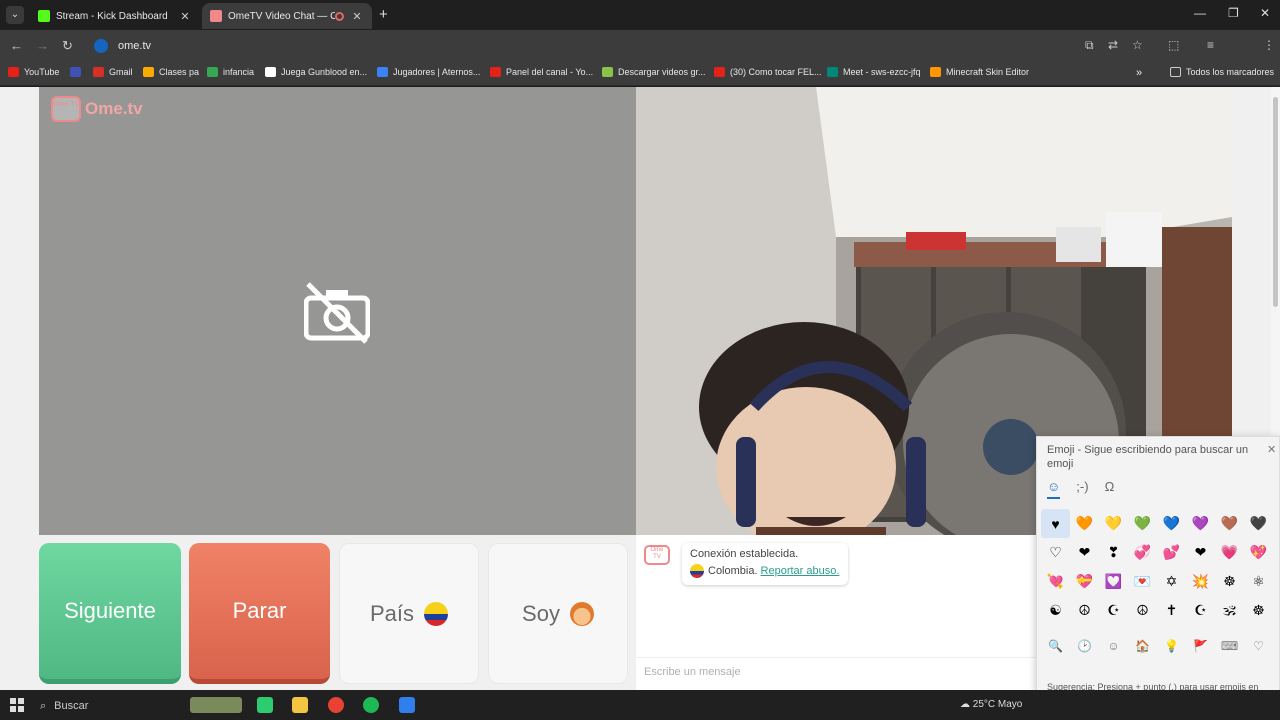 The height and width of the screenshot is (720, 1280). What do you see at coordinates (1200, 13) in the screenshot?
I see `minimize-icon: —` at bounding box center [1200, 13].